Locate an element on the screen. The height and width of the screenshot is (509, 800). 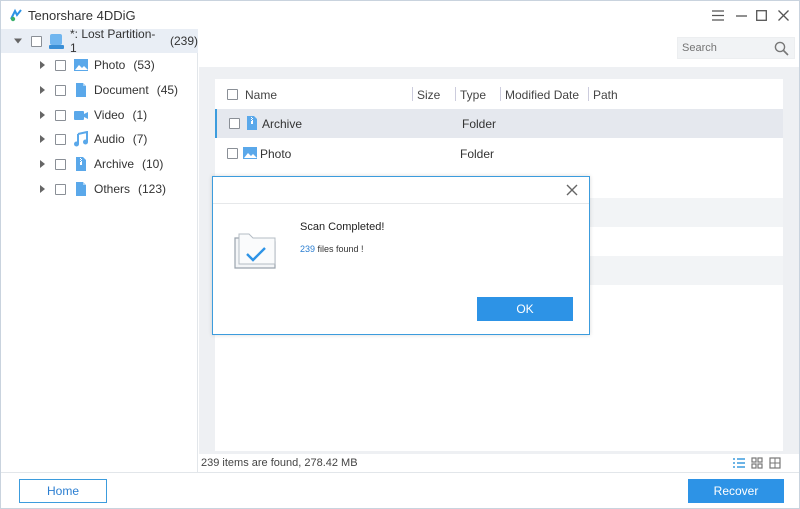
table-row: Archive Folder is located at coordinates (499, 123).